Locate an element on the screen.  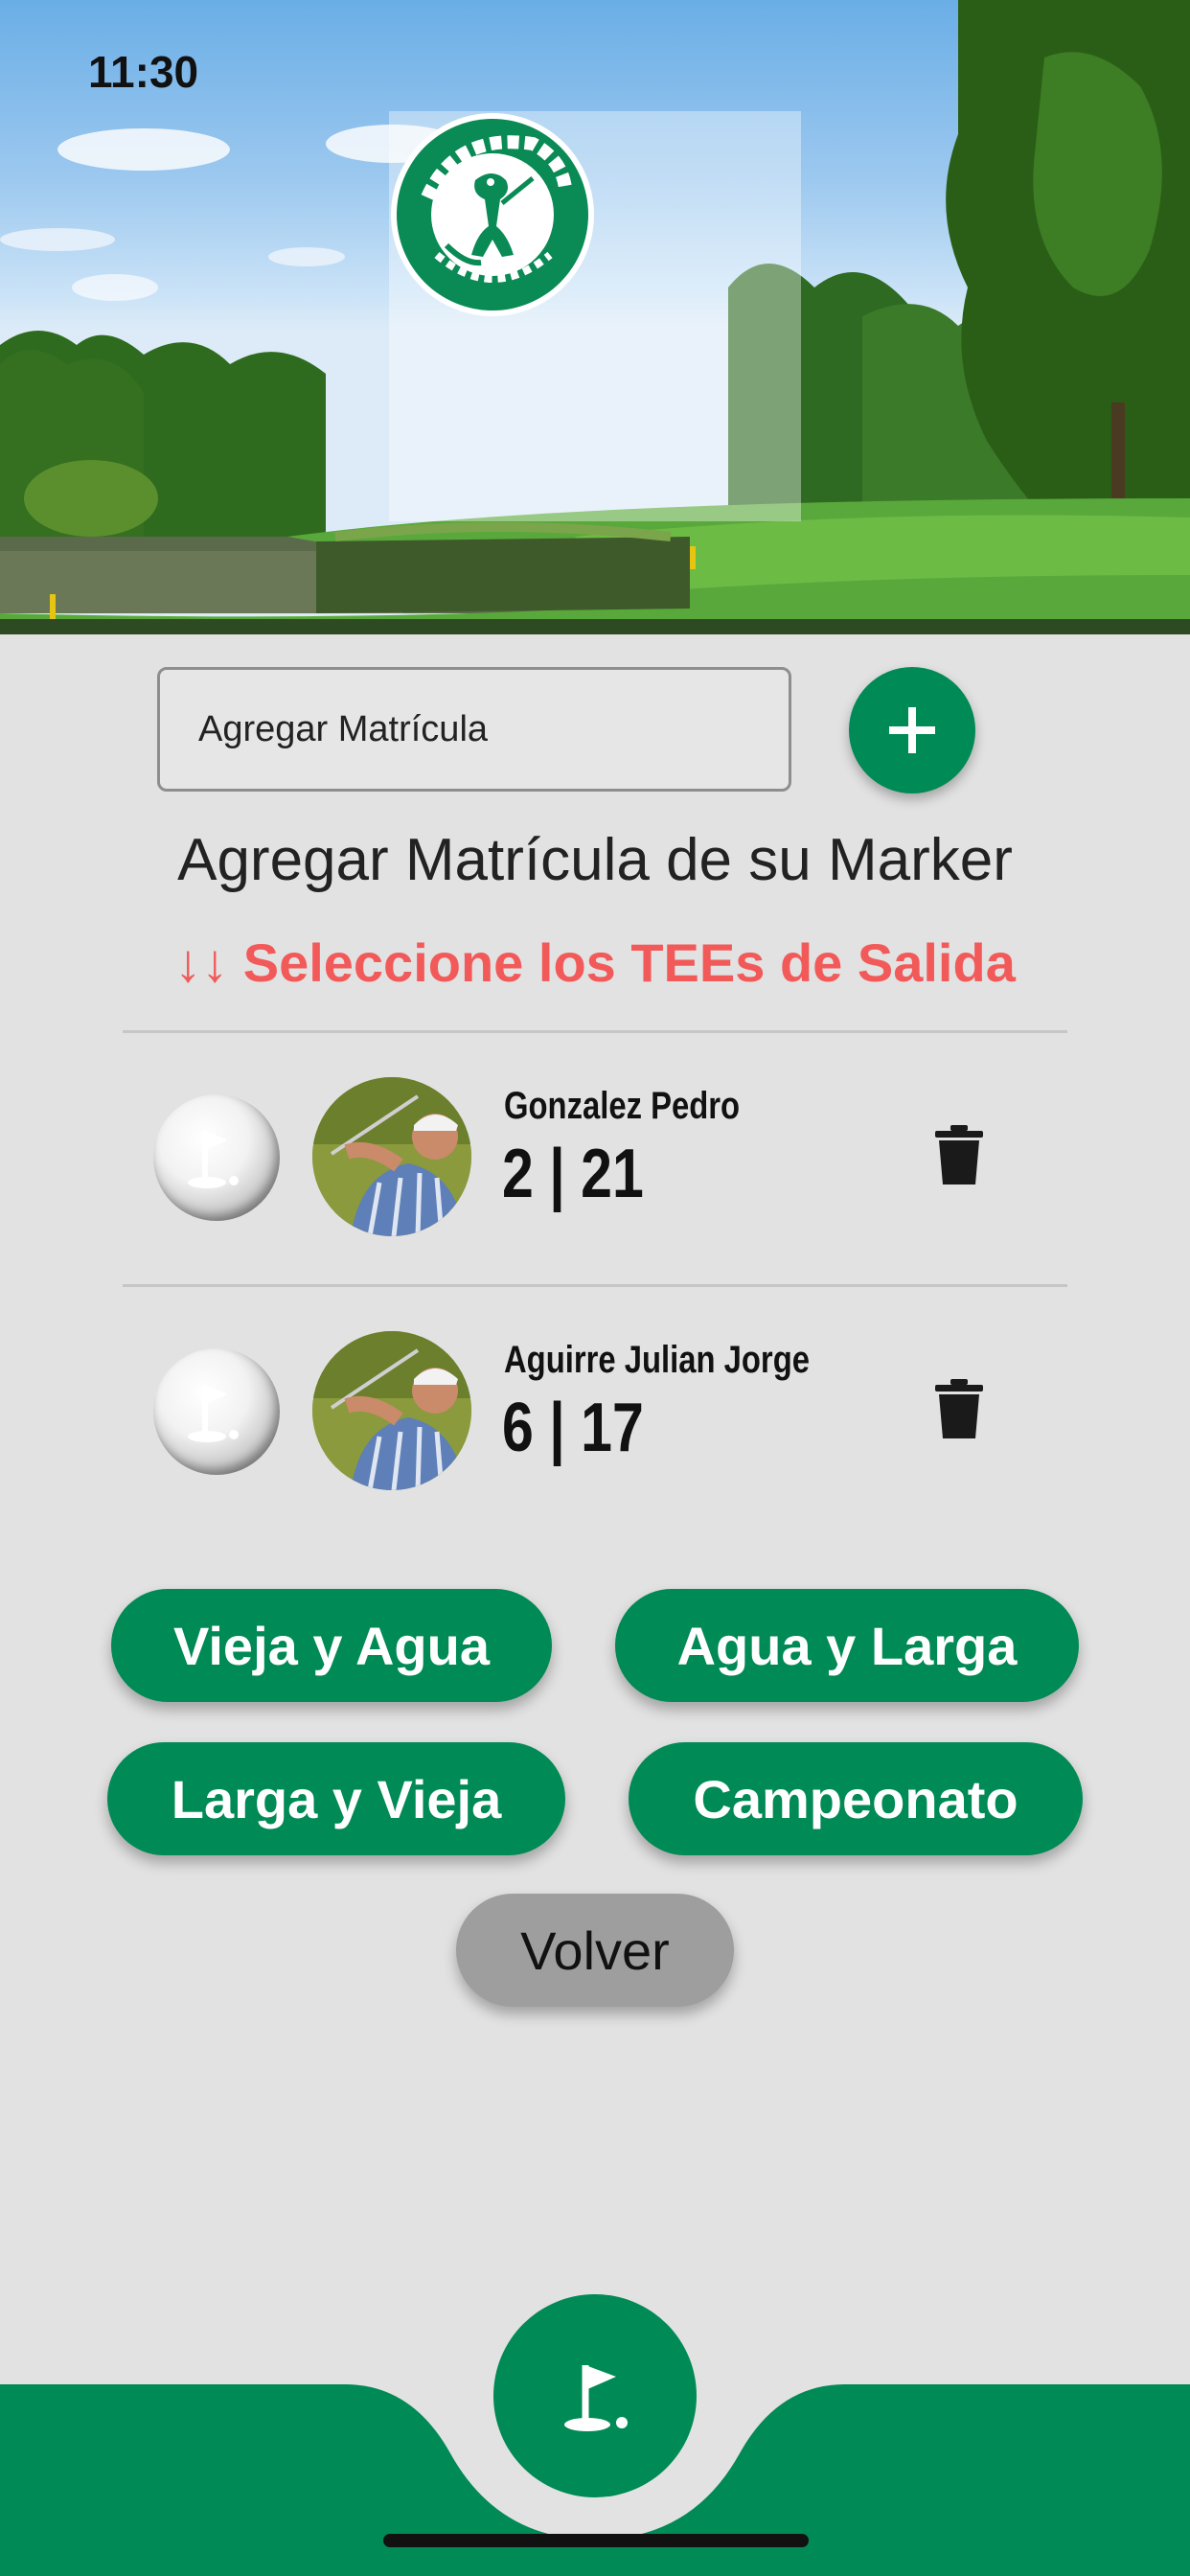
player-name: Gonzalez Pedro is located at coordinates (622, 1106).